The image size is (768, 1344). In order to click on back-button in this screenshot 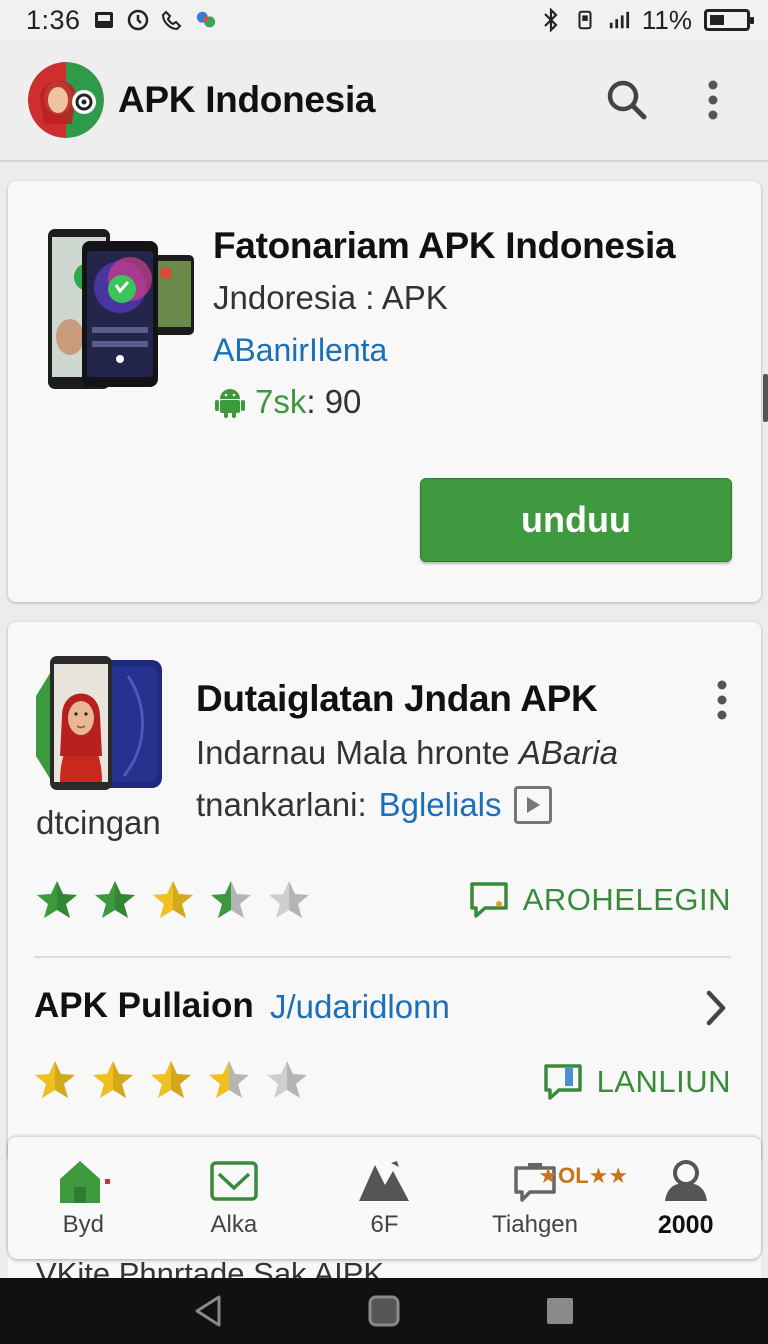, I will do `click(208, 1311)`.